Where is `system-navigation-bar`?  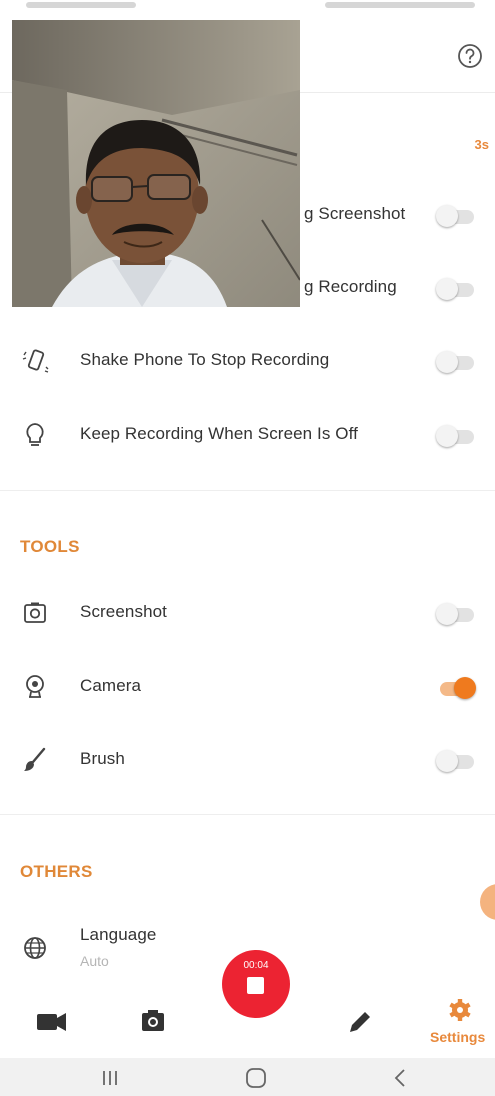 system-navigation-bar is located at coordinates (247, 1077).